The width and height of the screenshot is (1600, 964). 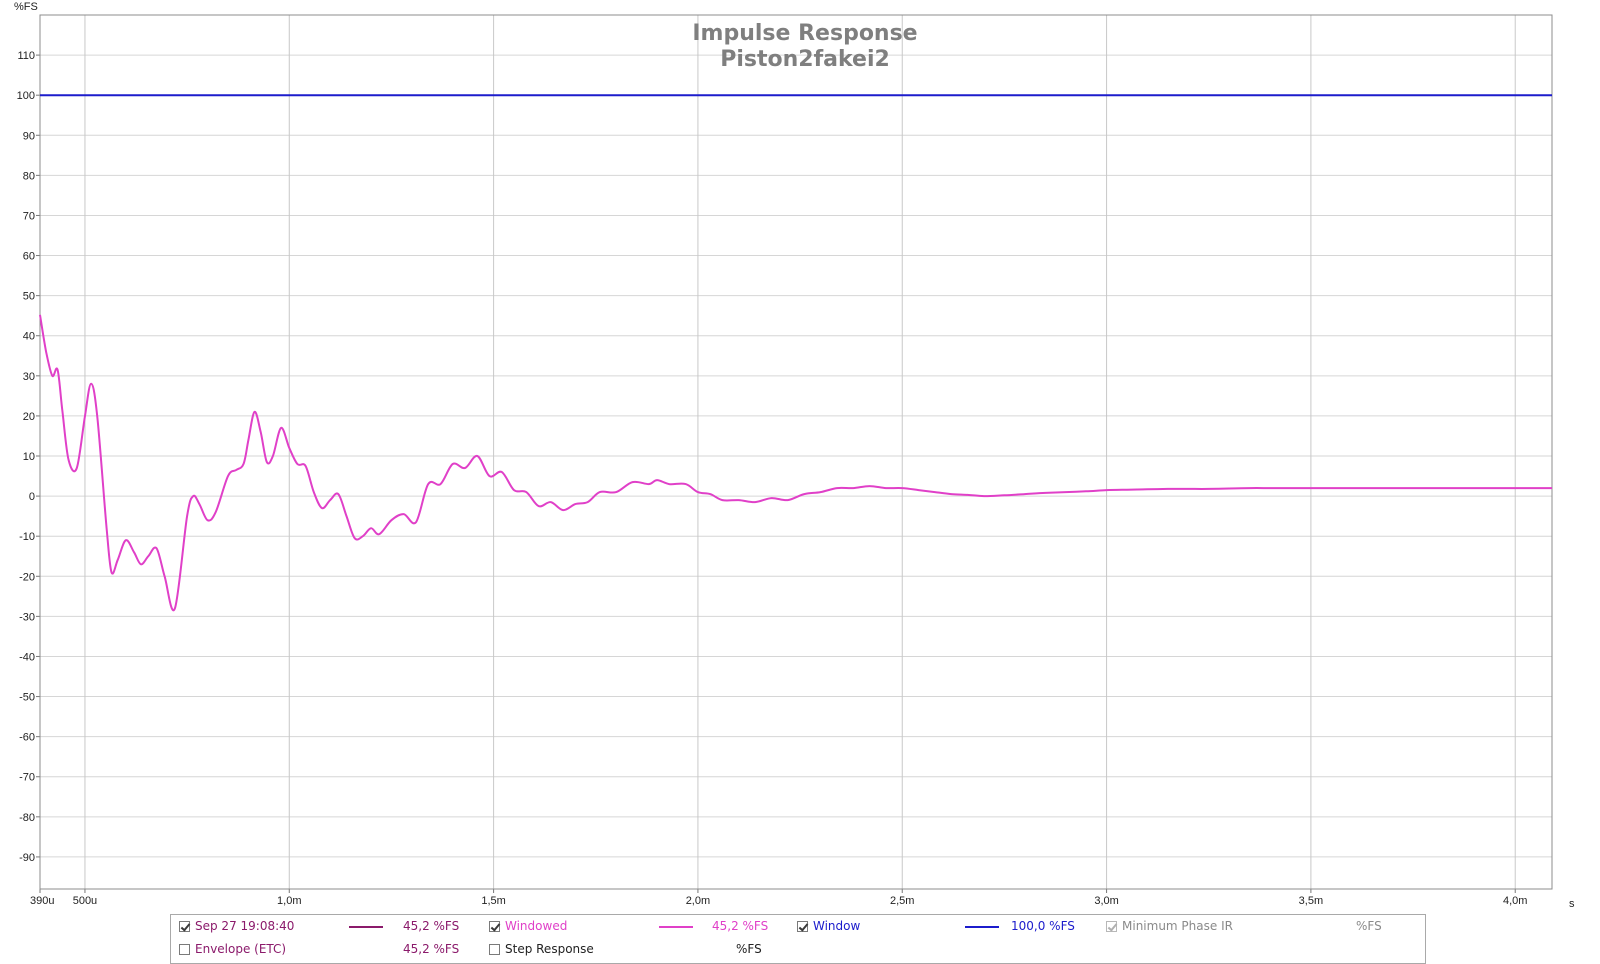 I want to click on y-tick-label: -80, so click(x=27, y=818).